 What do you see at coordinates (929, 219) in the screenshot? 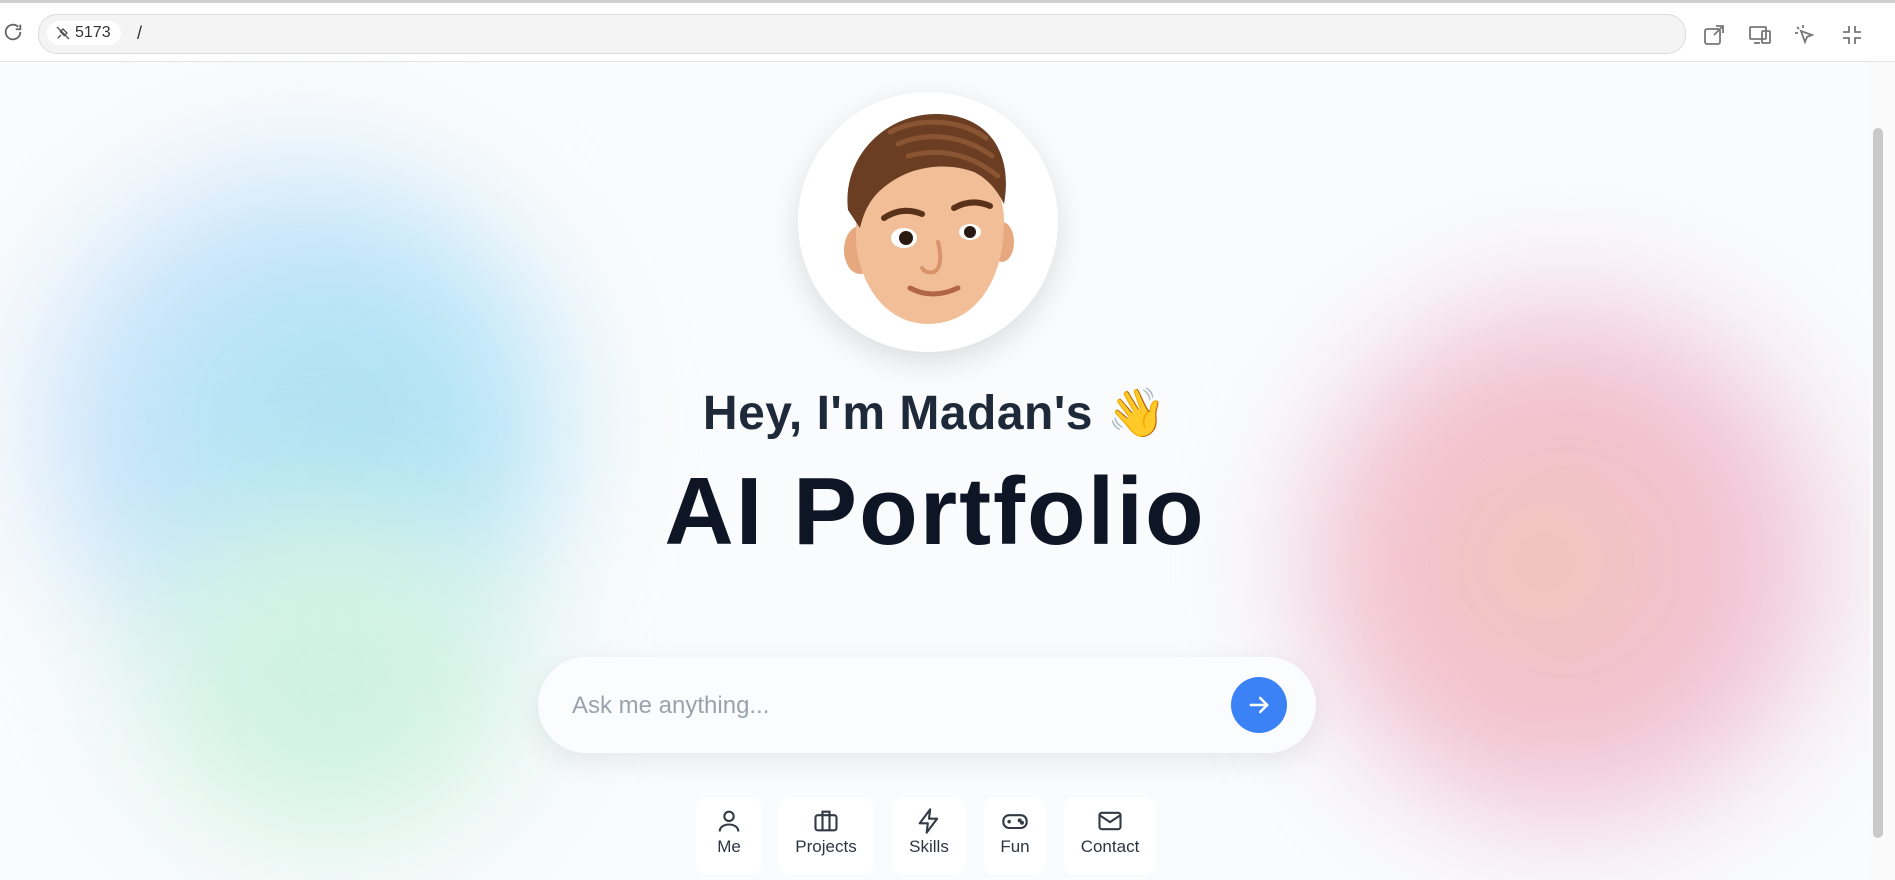
I see `memoji-avatar-icon` at bounding box center [929, 219].